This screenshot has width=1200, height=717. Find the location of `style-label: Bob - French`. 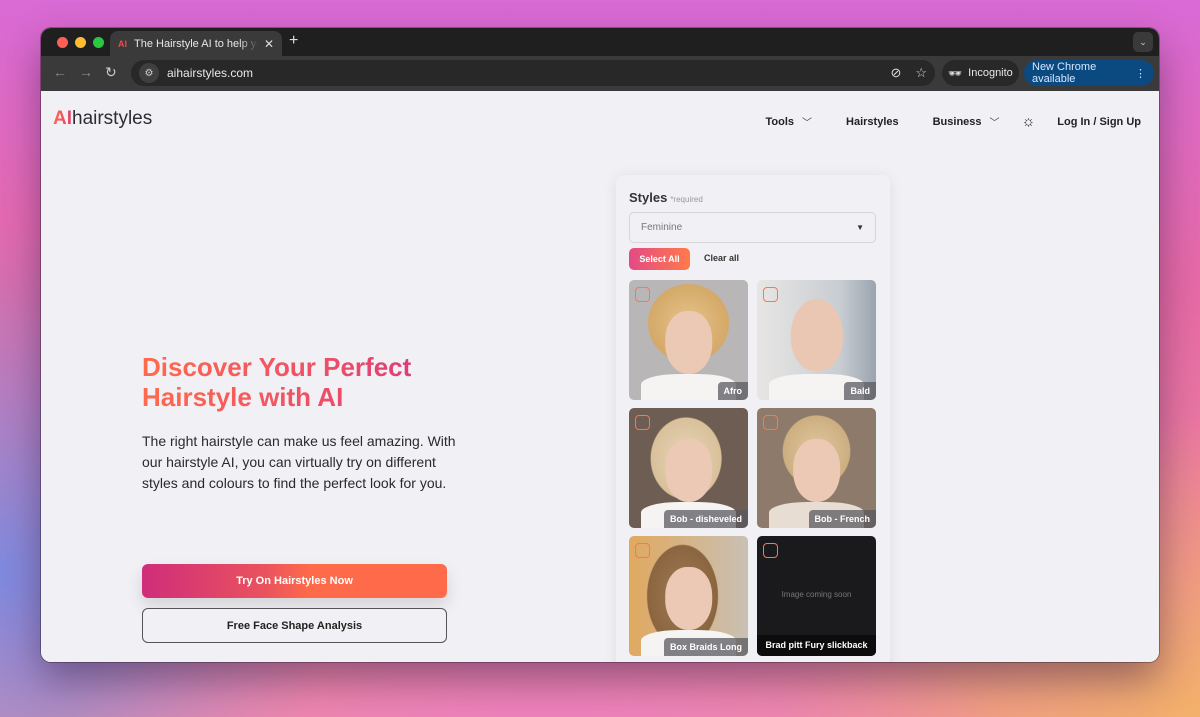

style-label: Bob - French is located at coordinates (842, 519).